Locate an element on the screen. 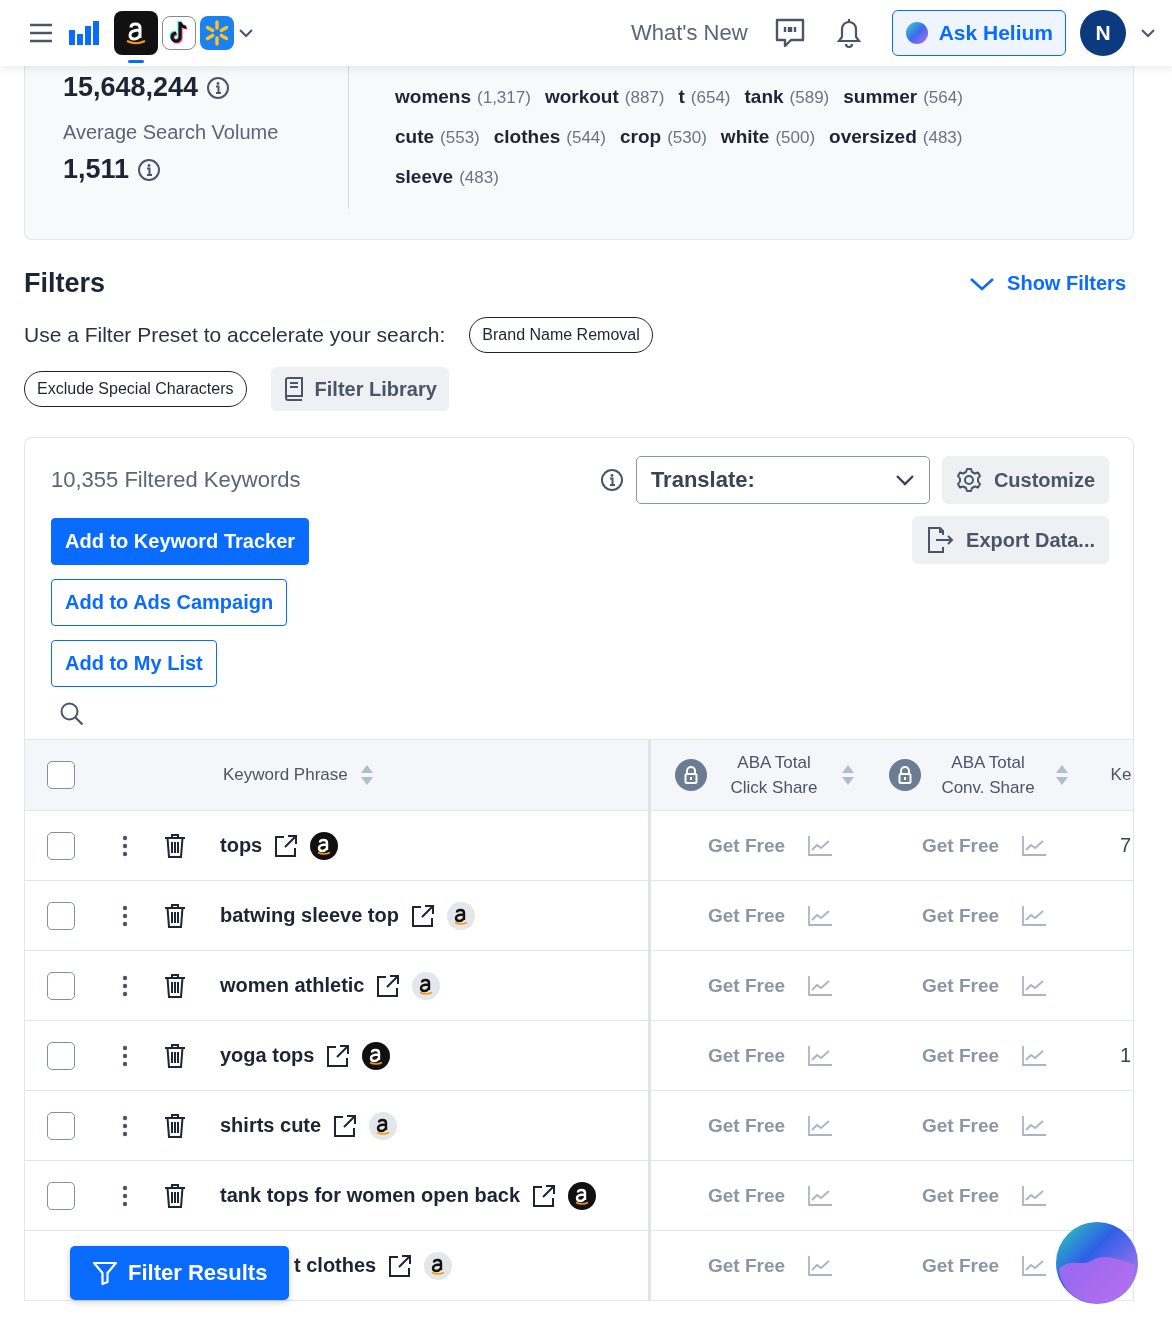  table-cell: 7 is located at coordinates (1125, 845).